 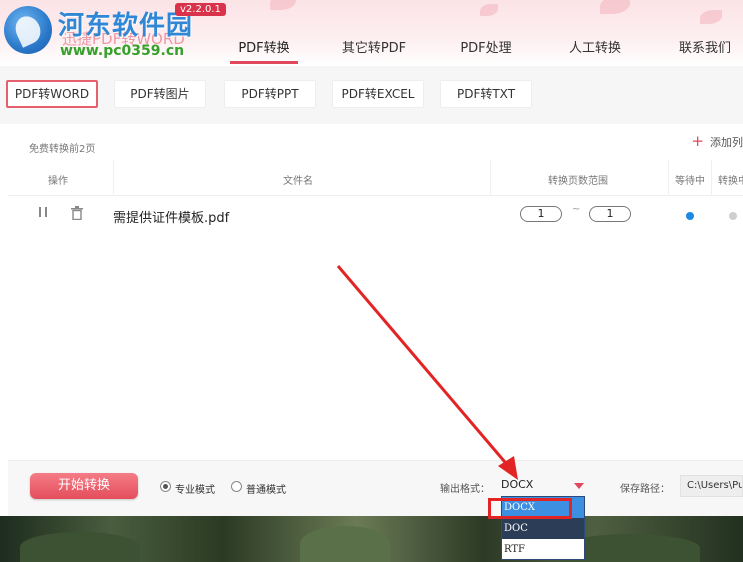 What do you see at coordinates (62, 149) in the screenshot?
I see `free-note: 免费转换前2页` at bounding box center [62, 149].